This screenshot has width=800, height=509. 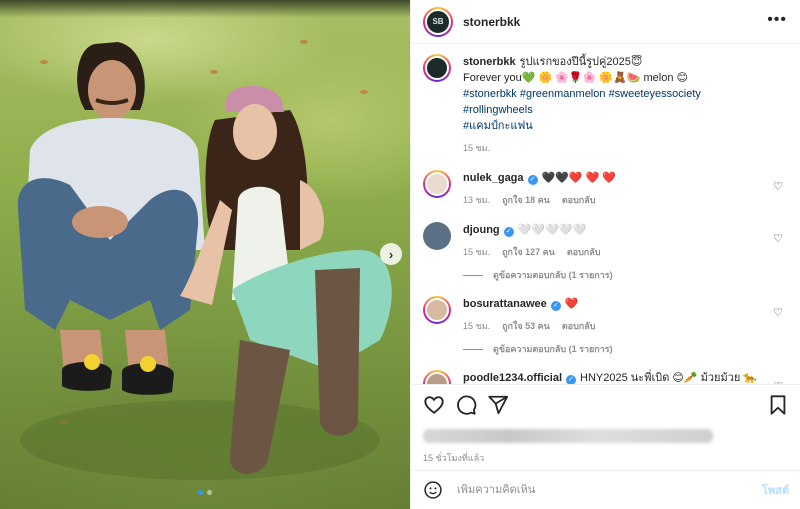 What do you see at coordinates (491, 22) in the screenshot?
I see `author-username: stonerbkk` at bounding box center [491, 22].